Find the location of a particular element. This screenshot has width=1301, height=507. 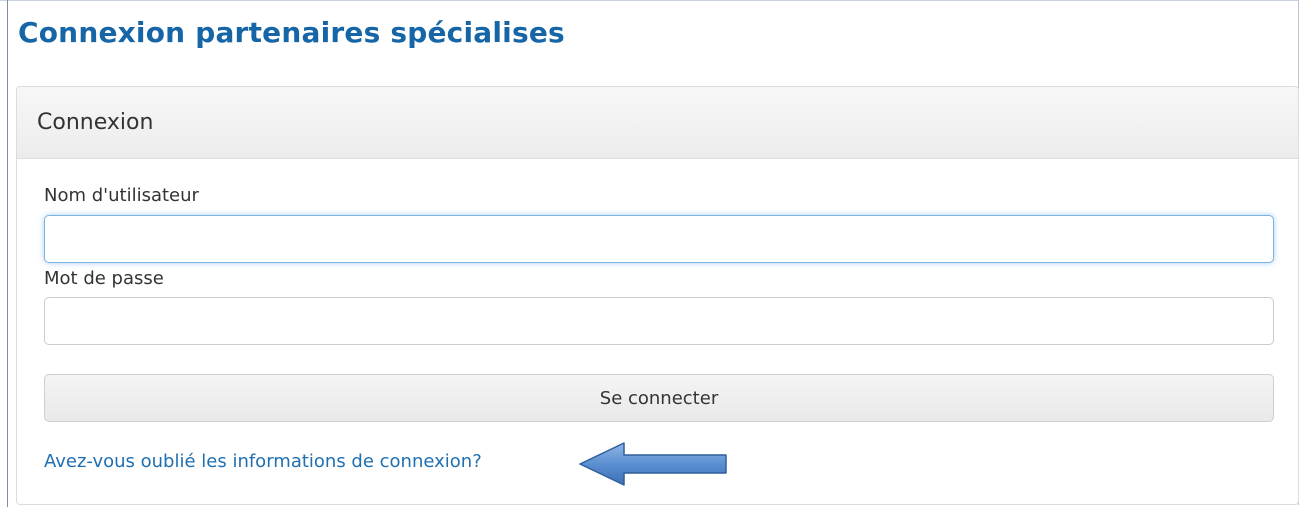

username-input is located at coordinates (659, 239).